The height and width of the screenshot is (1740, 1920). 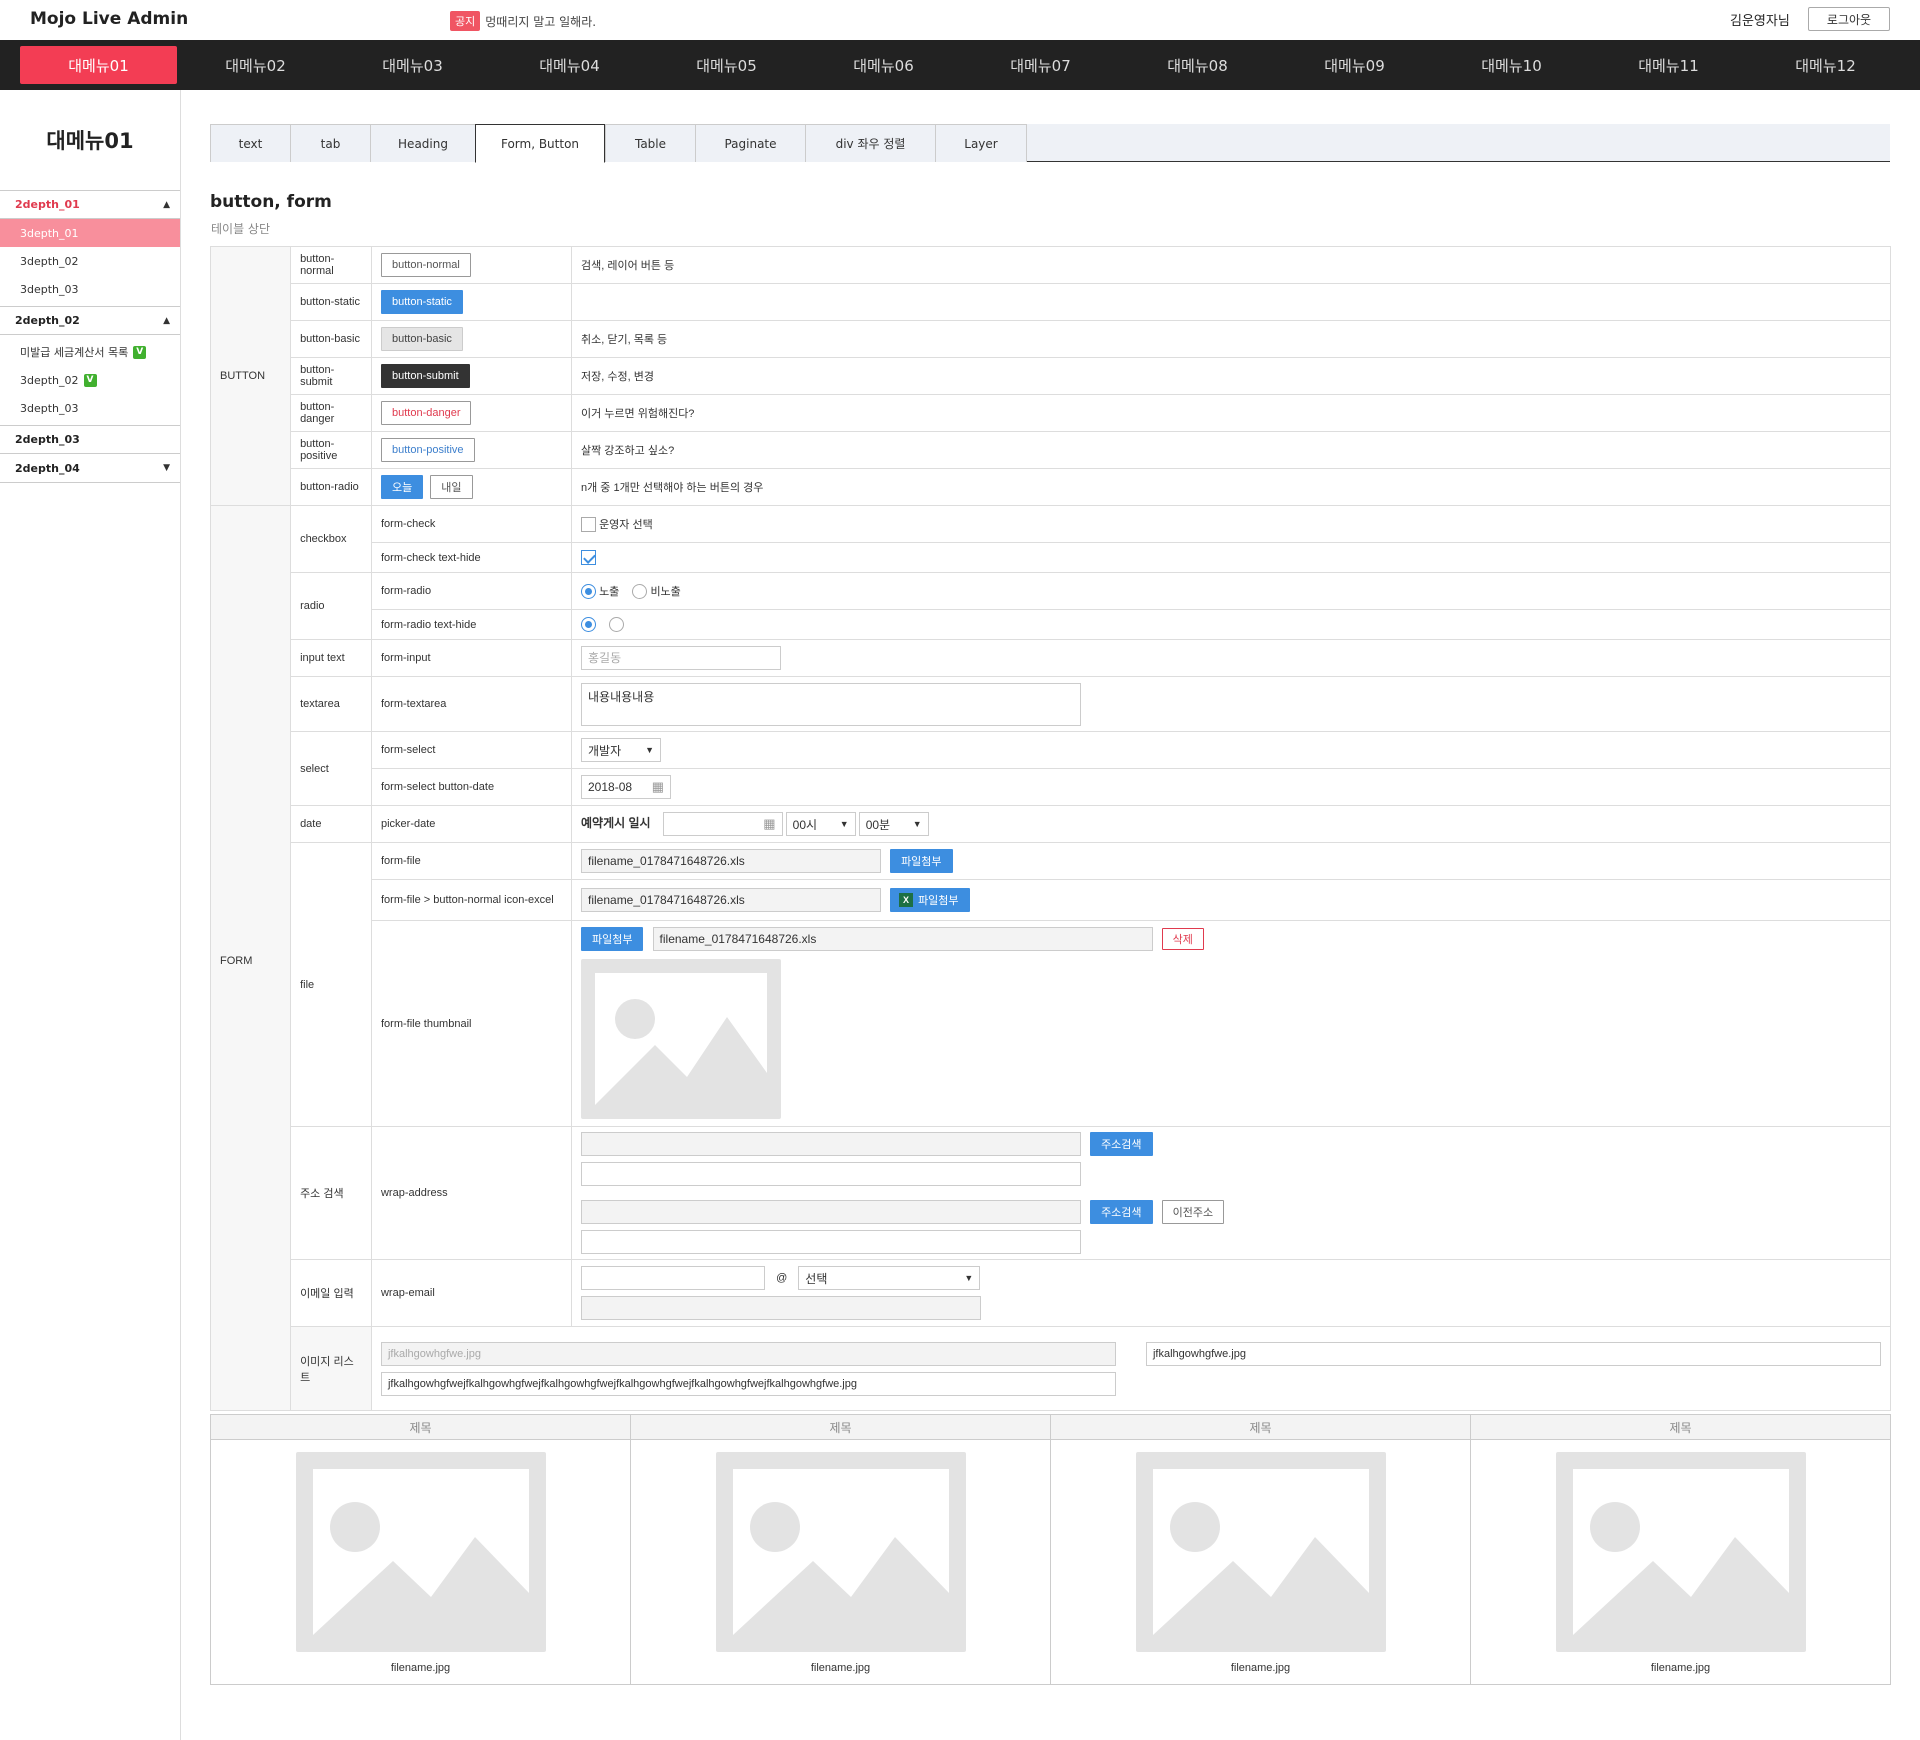 I want to click on email-id-input, so click(x=673, y=1278).